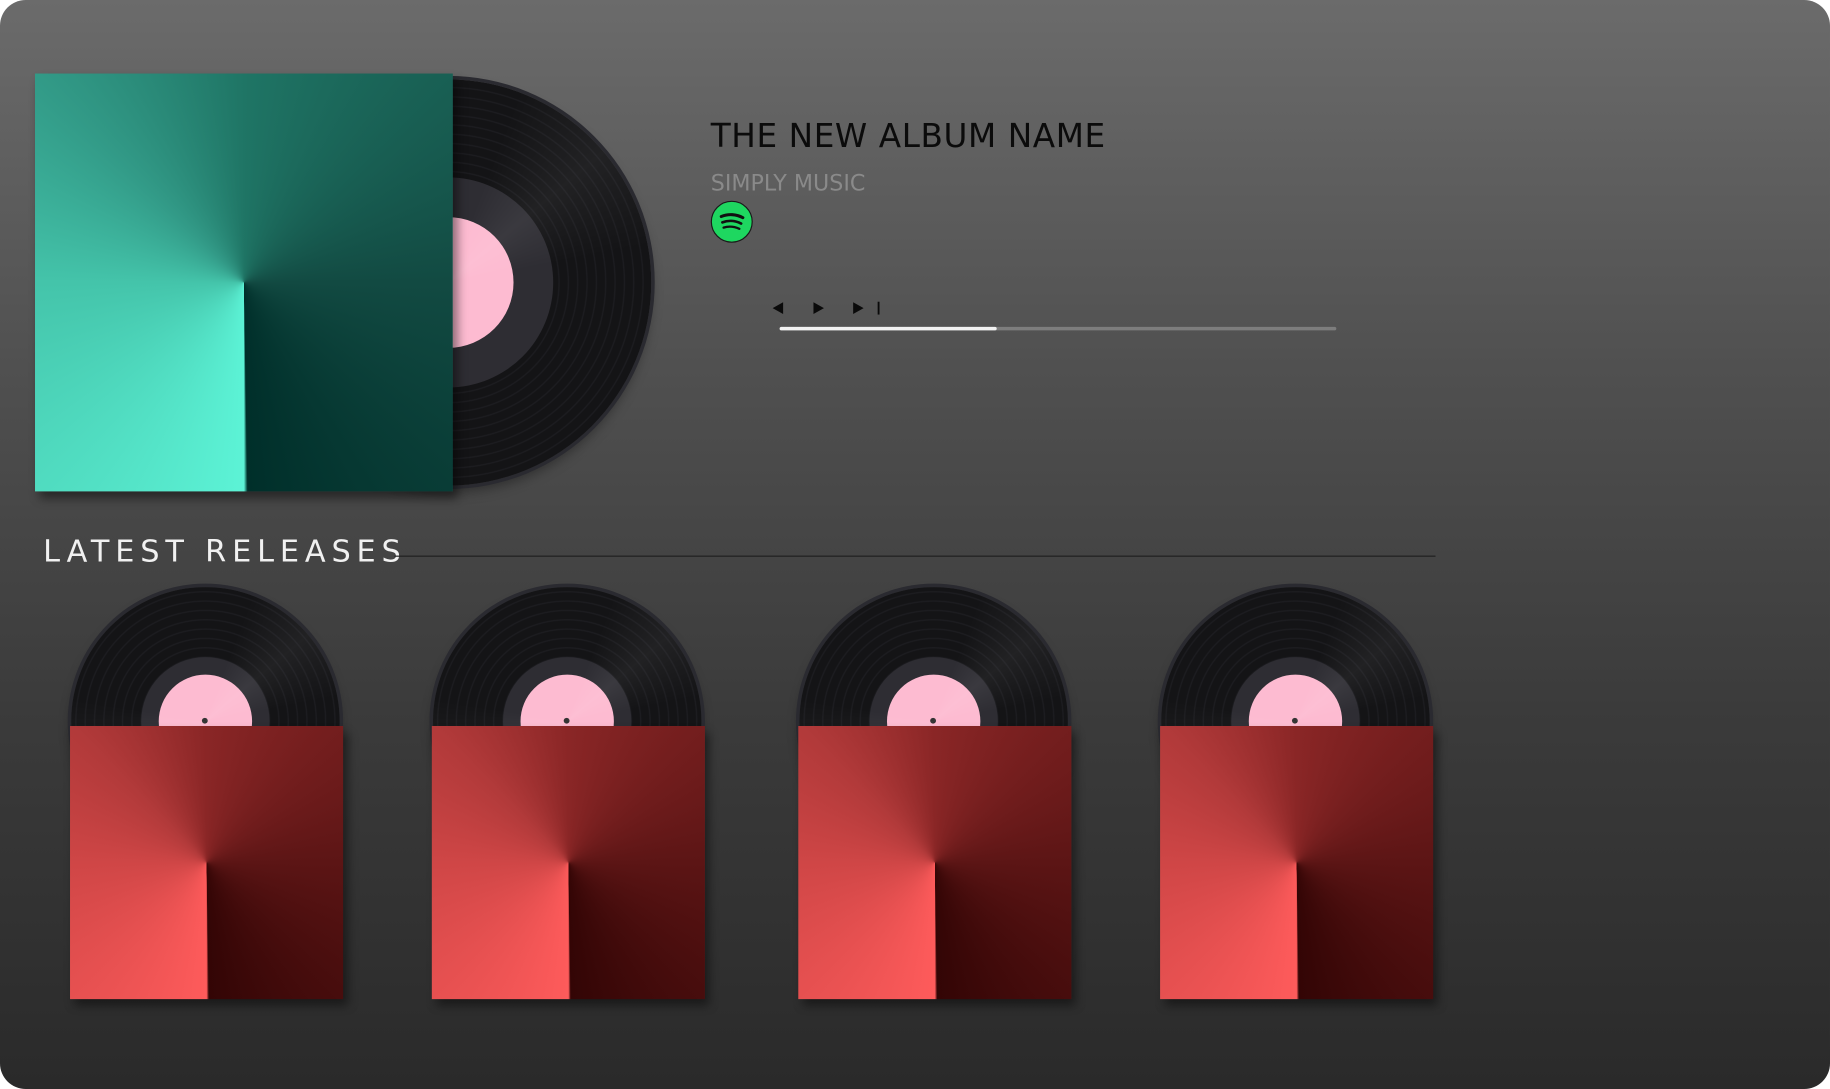 The width and height of the screenshot is (1830, 1089). I want to click on previous-icon, so click(778, 308).